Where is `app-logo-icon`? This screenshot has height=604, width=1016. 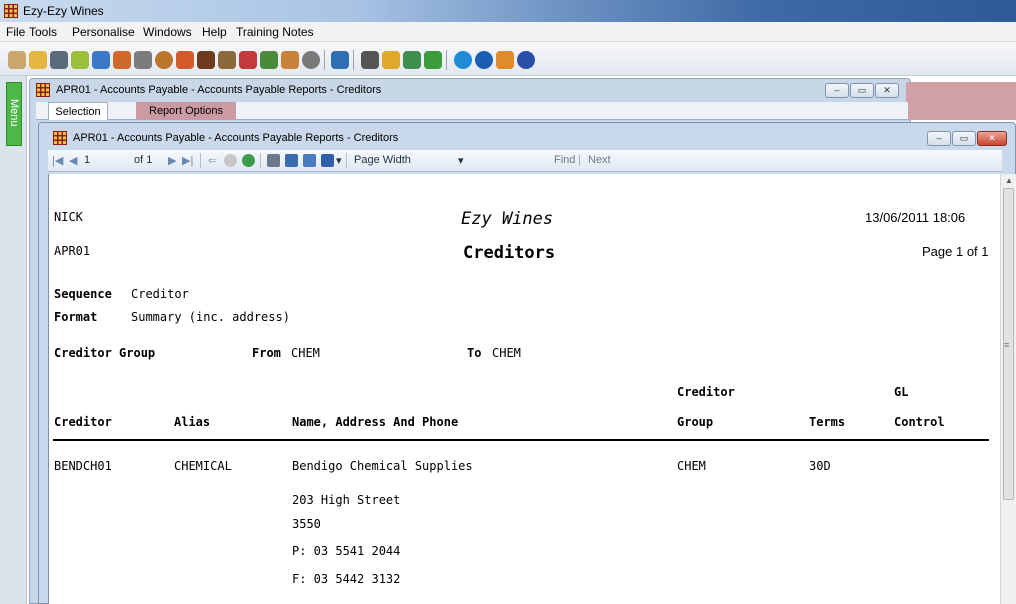
app-logo-icon is located at coordinates (11, 11).